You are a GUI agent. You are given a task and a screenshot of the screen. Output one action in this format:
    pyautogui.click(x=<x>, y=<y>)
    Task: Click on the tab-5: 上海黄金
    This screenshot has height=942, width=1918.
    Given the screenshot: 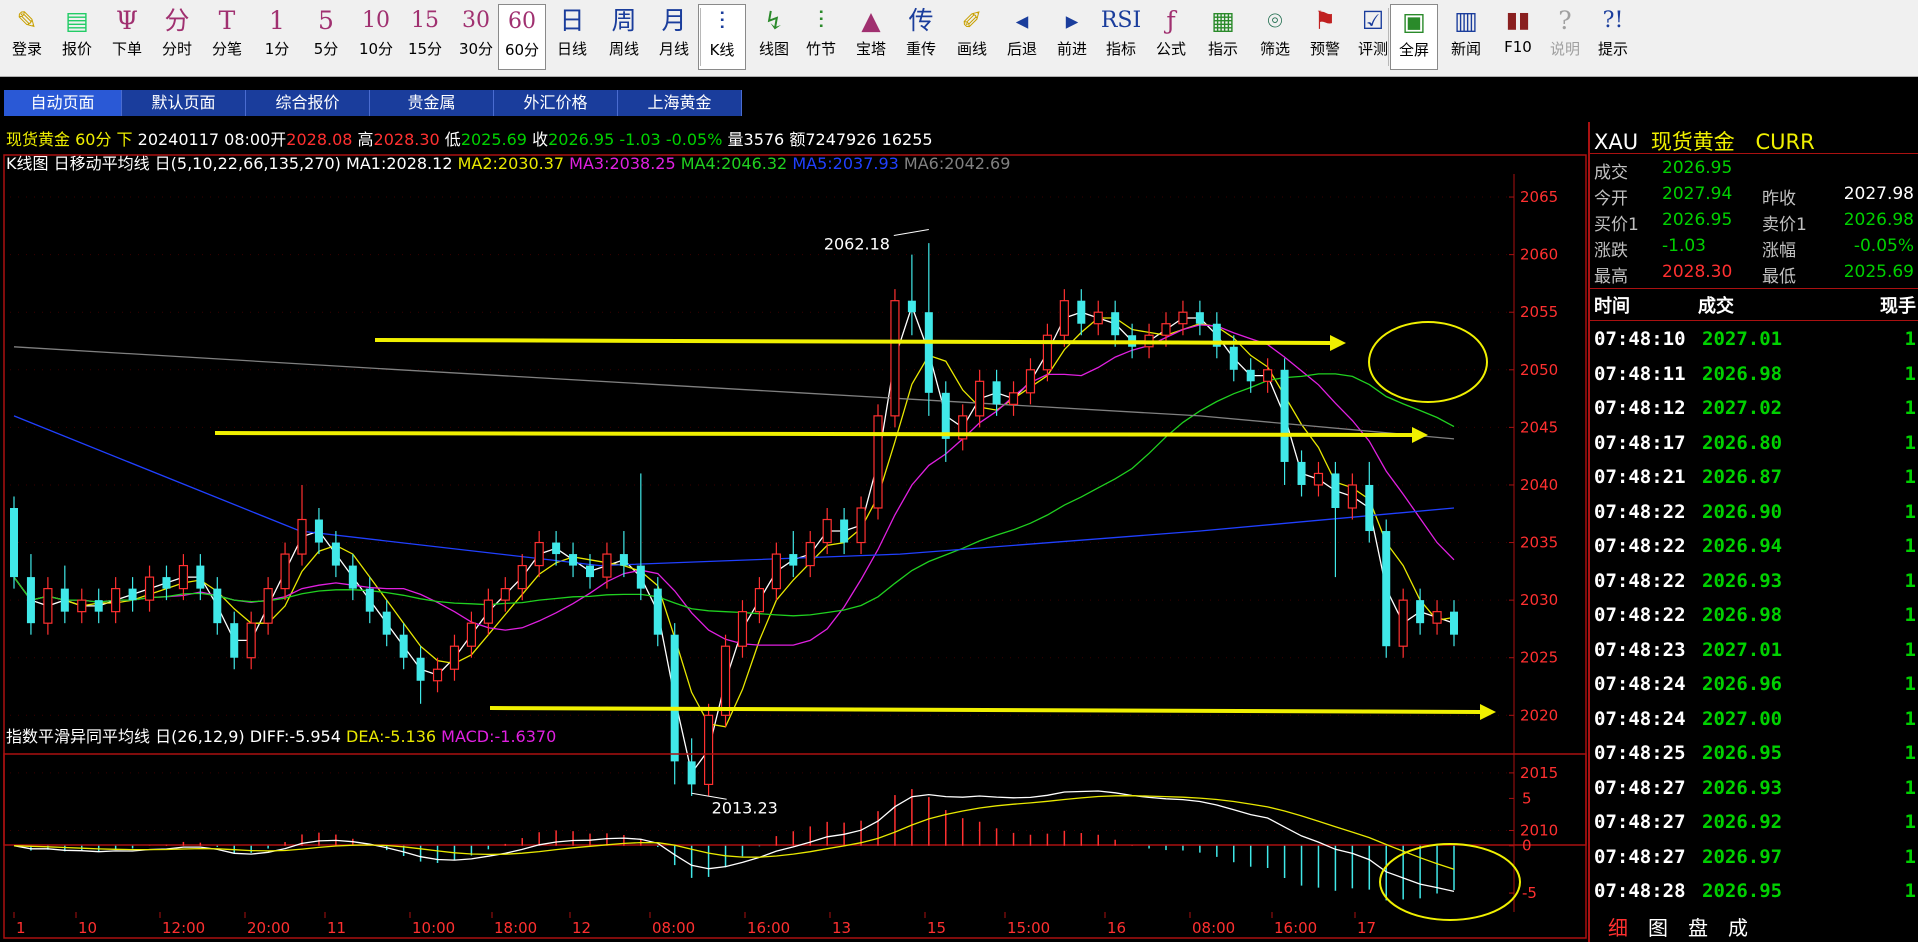 What is the action you would take?
    pyautogui.click(x=680, y=103)
    